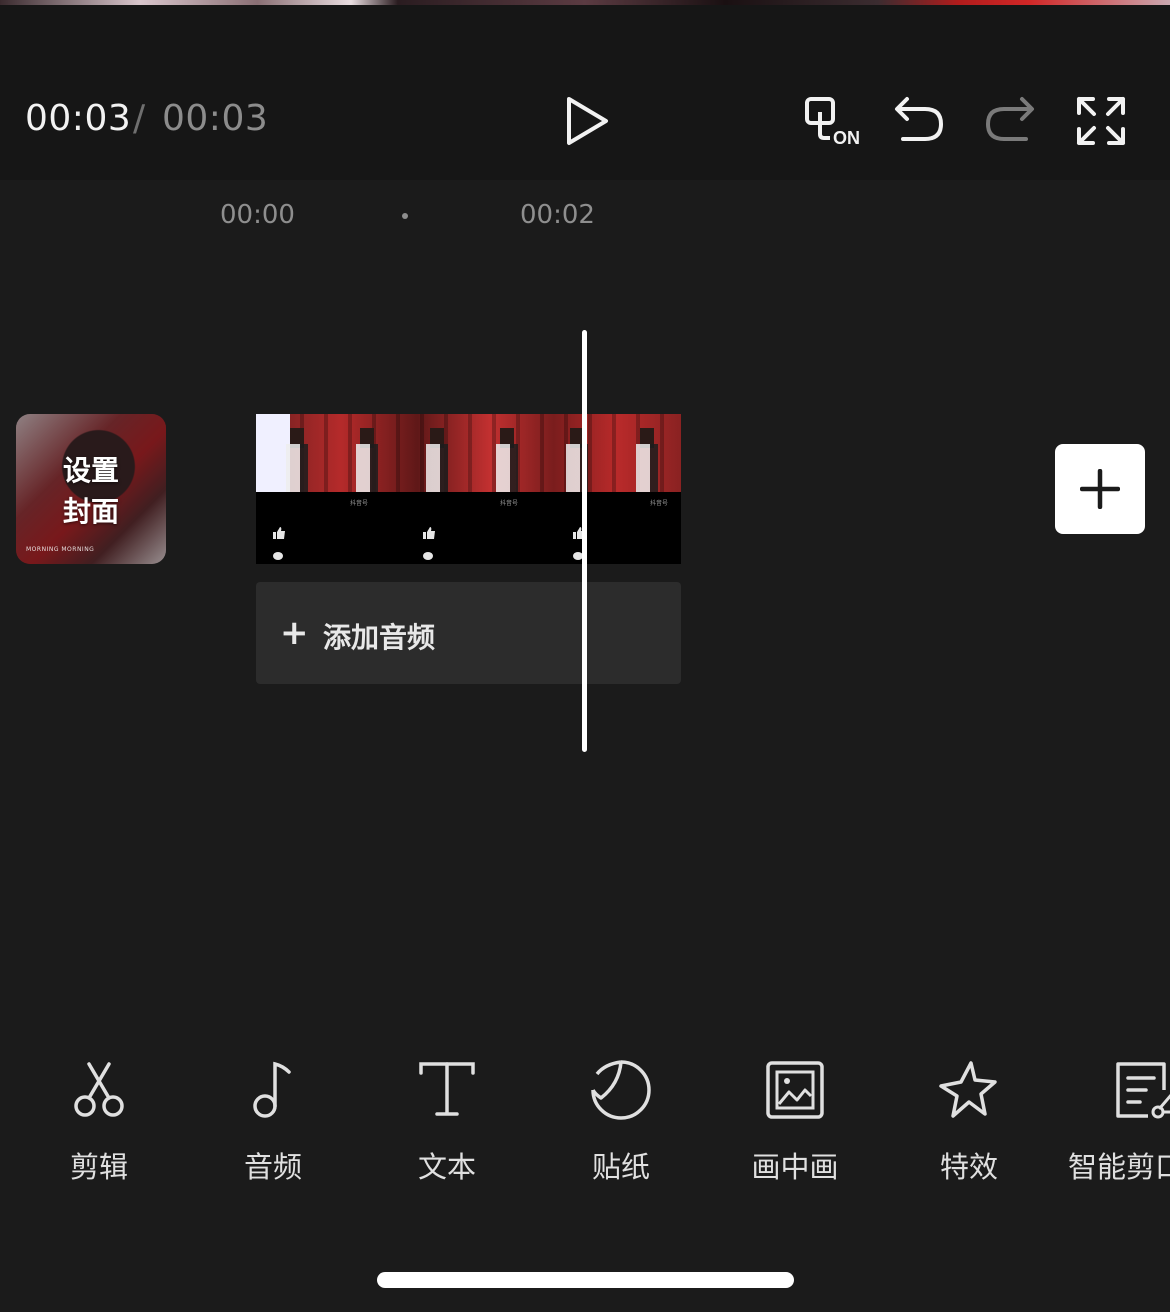 The height and width of the screenshot is (1312, 1170). I want to click on ruler-mark: 00:00, so click(257, 215).